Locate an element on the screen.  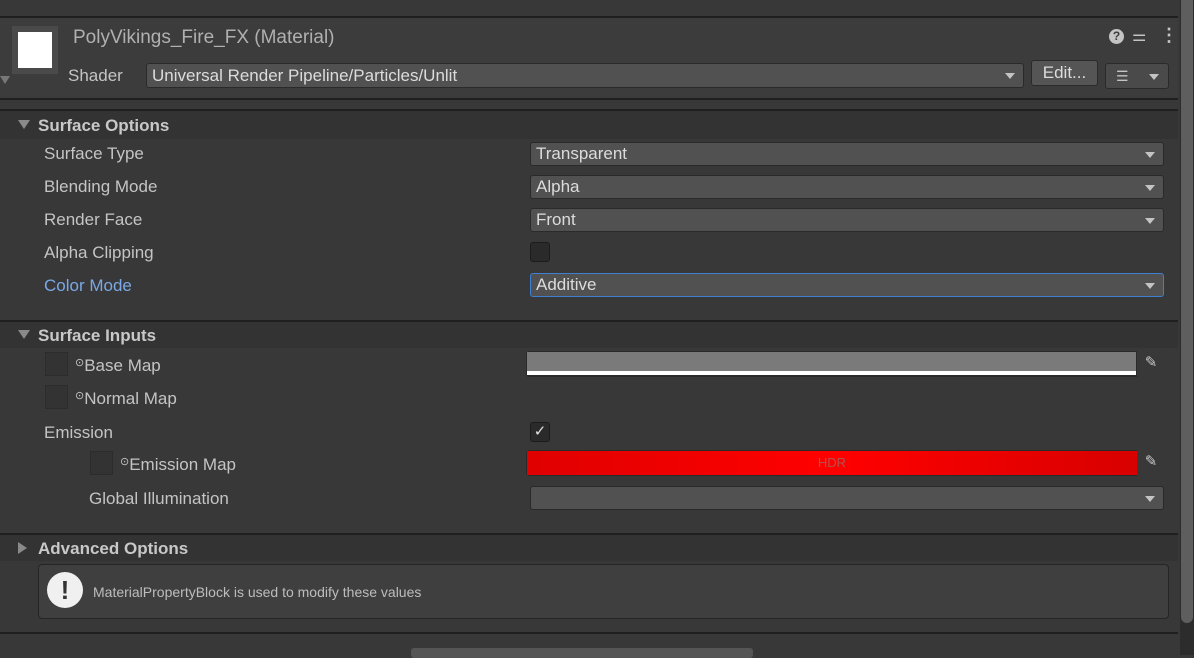
surface-inputs-header: Surface Inputs is located at coordinates (589, 335).